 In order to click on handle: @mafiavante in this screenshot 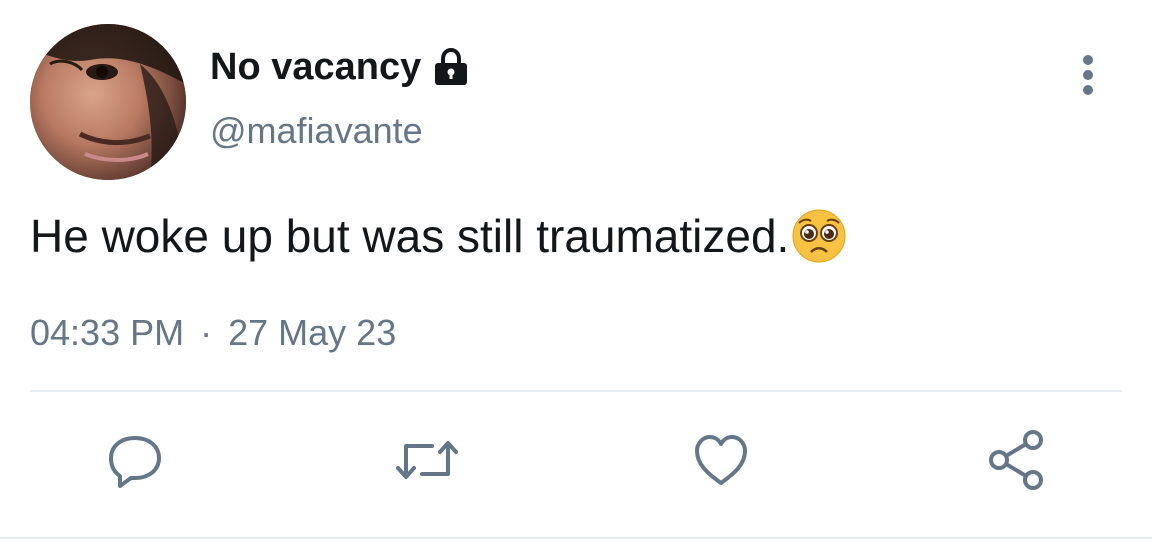, I will do `click(316, 131)`.